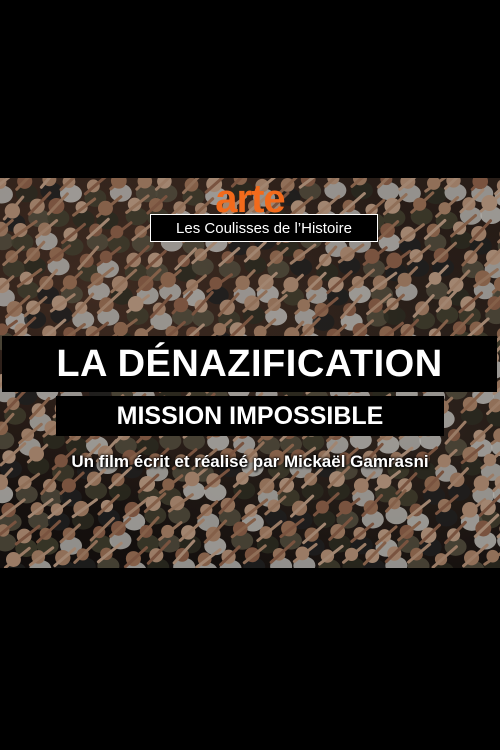 The image size is (500, 750). I want to click on arte-logo: arte, so click(250, 199).